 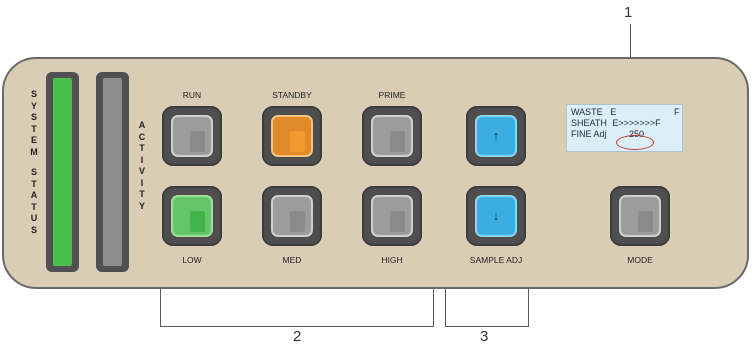 What do you see at coordinates (160, 308) in the screenshot?
I see `bracket-2-left` at bounding box center [160, 308].